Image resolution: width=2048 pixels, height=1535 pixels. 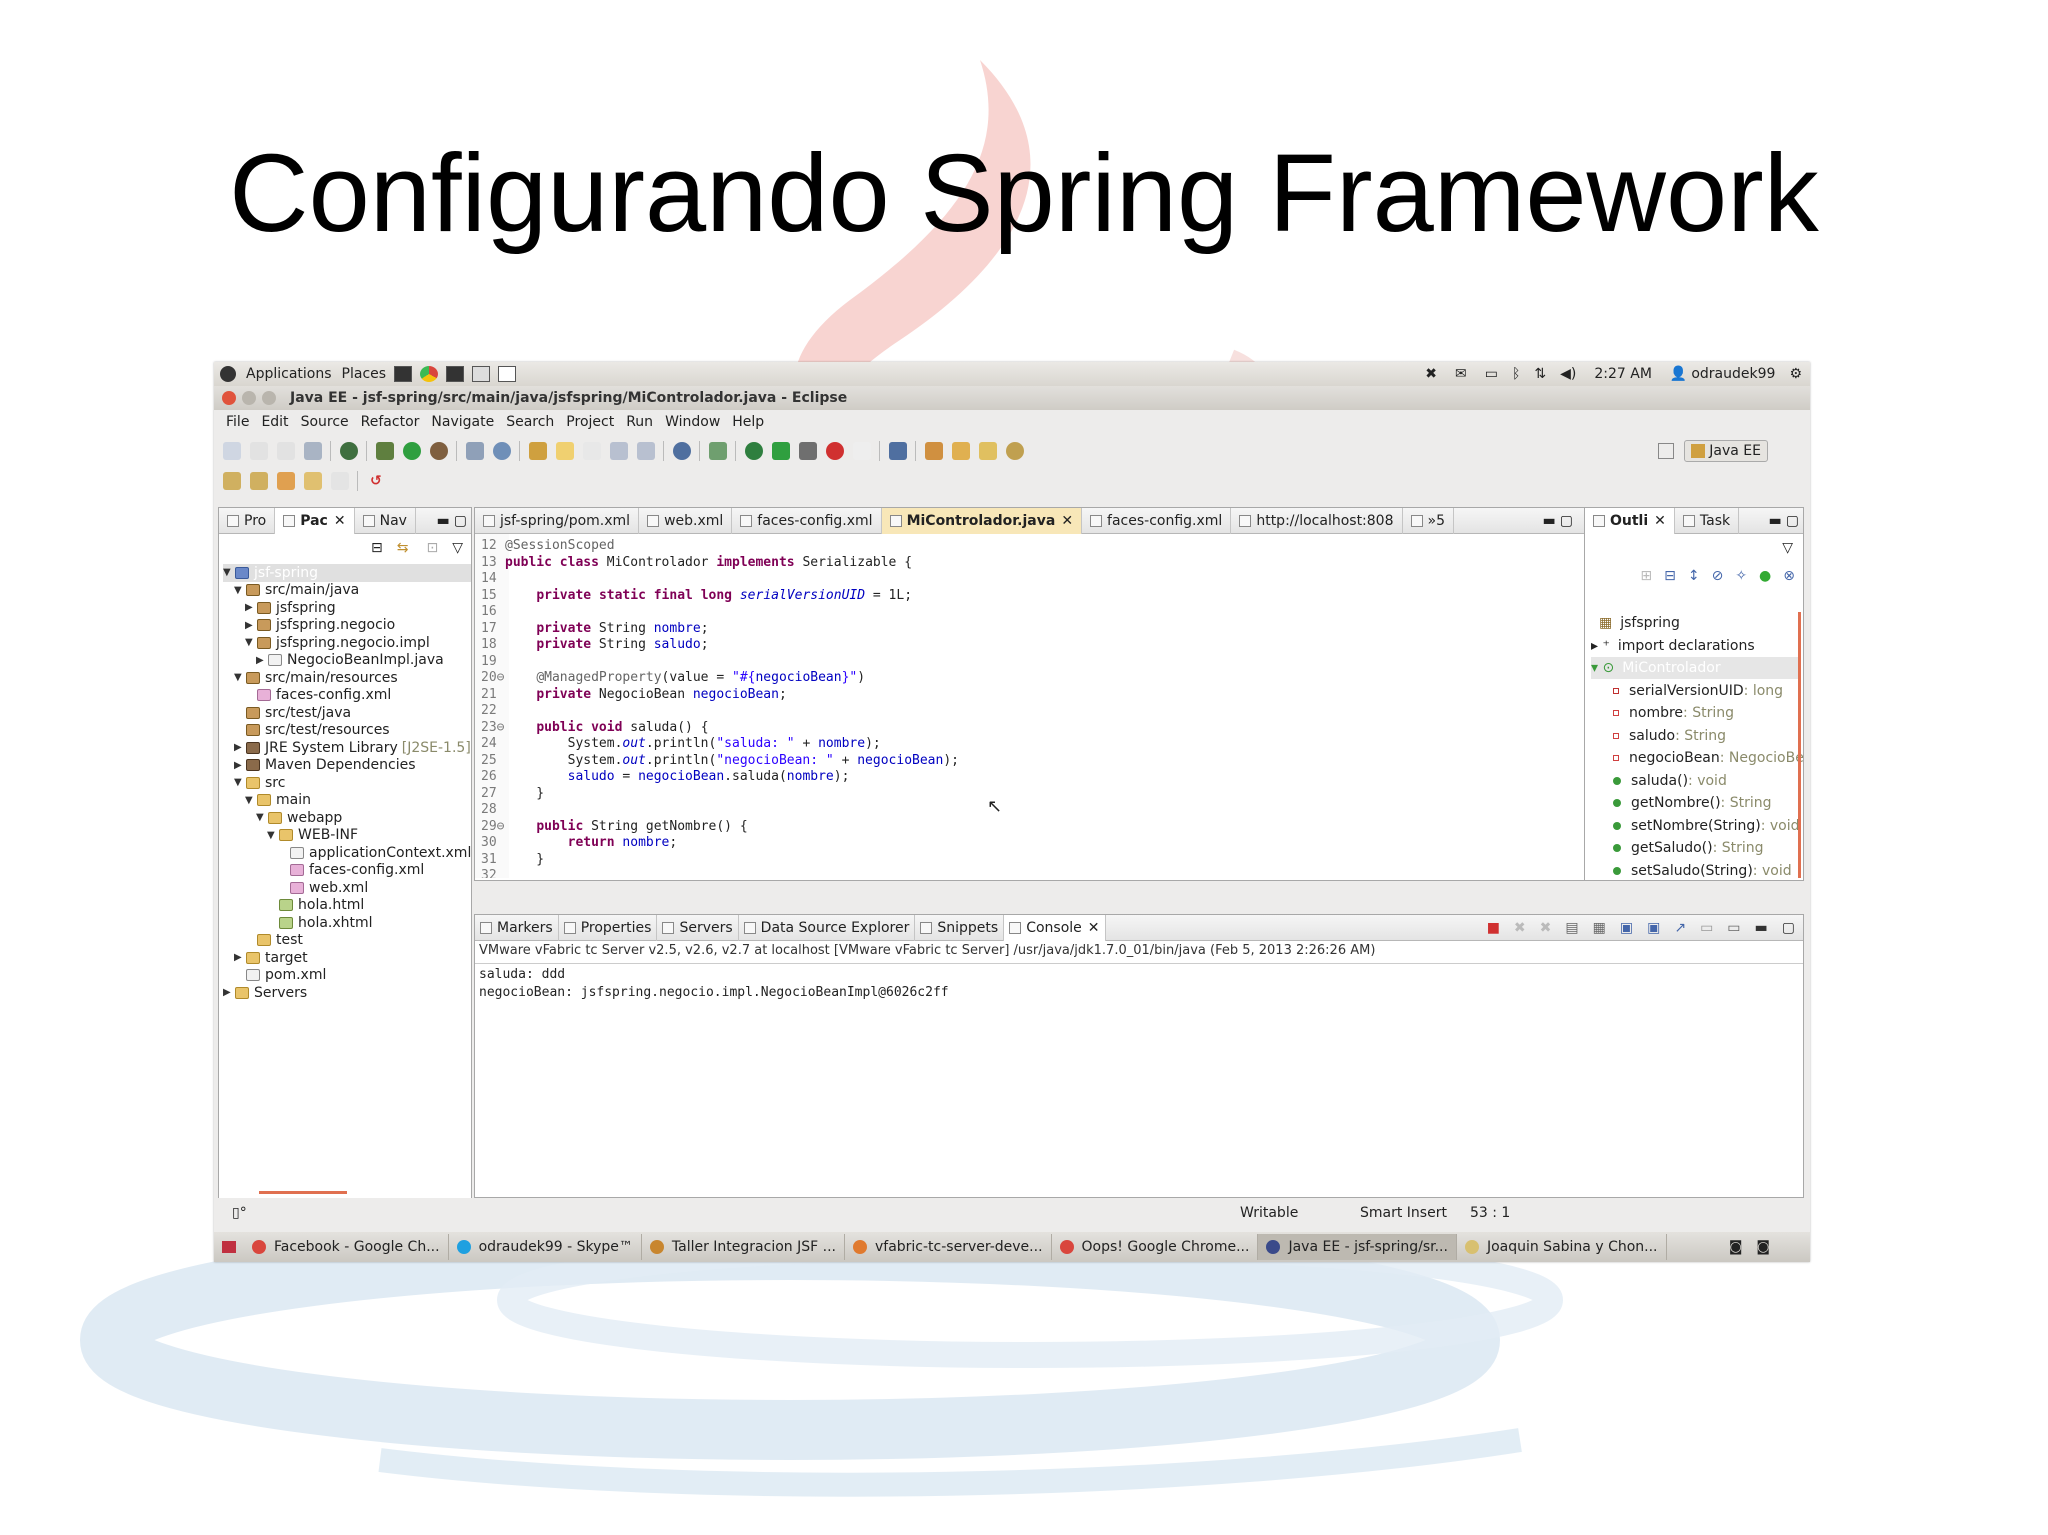 What do you see at coordinates (490, 579) in the screenshot?
I see `code-line: 14` at bounding box center [490, 579].